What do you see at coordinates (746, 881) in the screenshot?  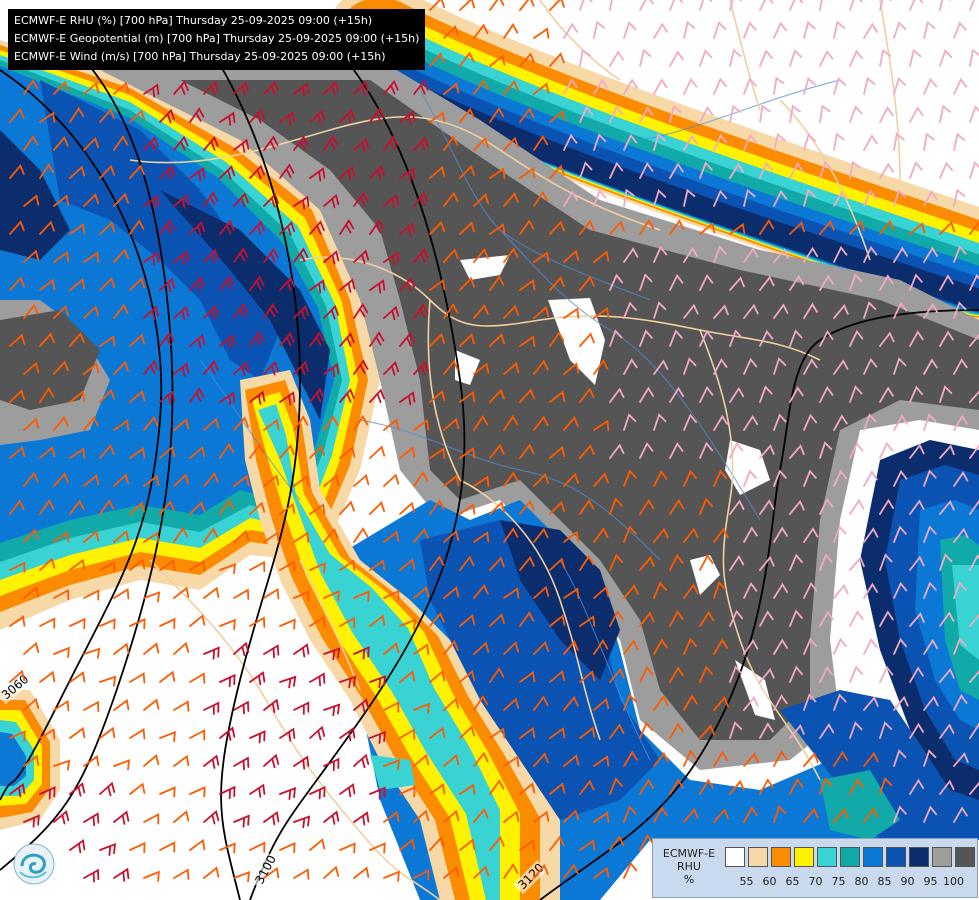 I see `legend-label: 55` at bounding box center [746, 881].